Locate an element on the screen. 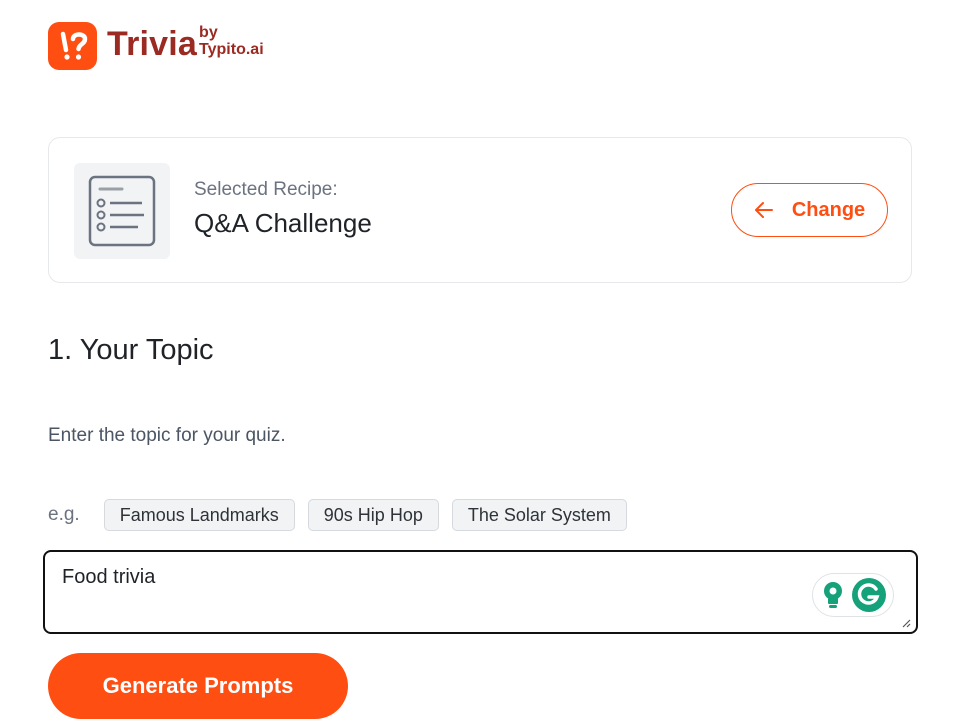 The image size is (973, 724). generate-prompts-button: Generate Prompts is located at coordinates (198, 686).